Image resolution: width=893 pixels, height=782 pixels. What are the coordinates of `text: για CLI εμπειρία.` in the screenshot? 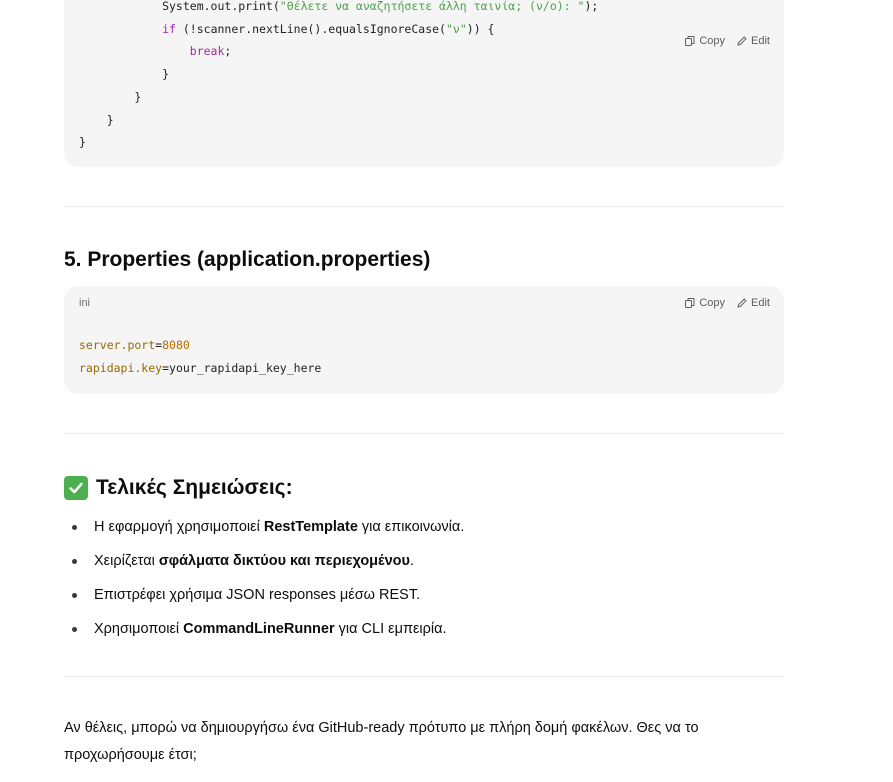 It's located at (390, 629).